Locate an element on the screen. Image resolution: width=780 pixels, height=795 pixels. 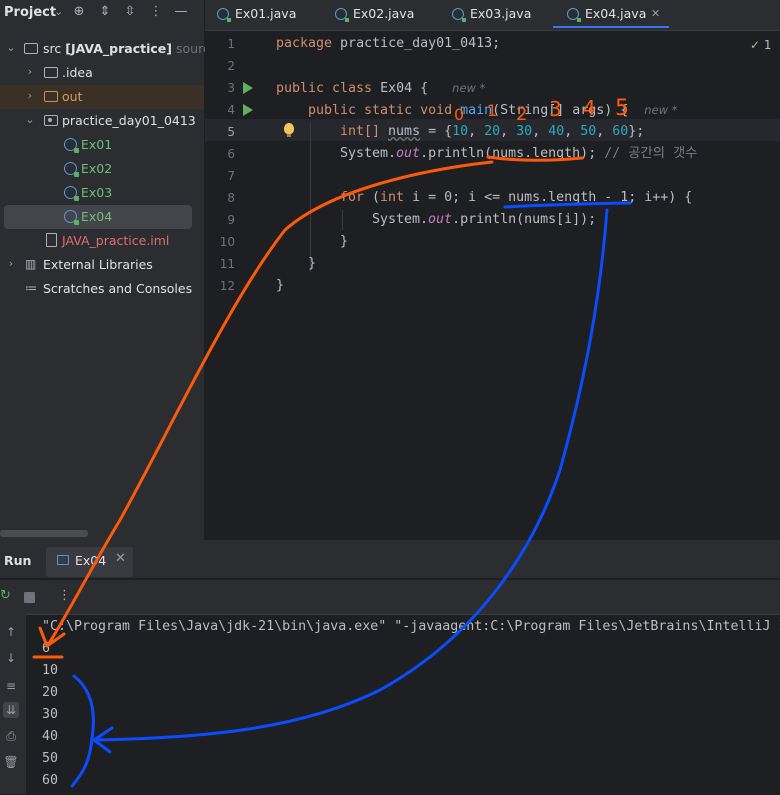
horizontal-scrollbar is located at coordinates (44, 533).